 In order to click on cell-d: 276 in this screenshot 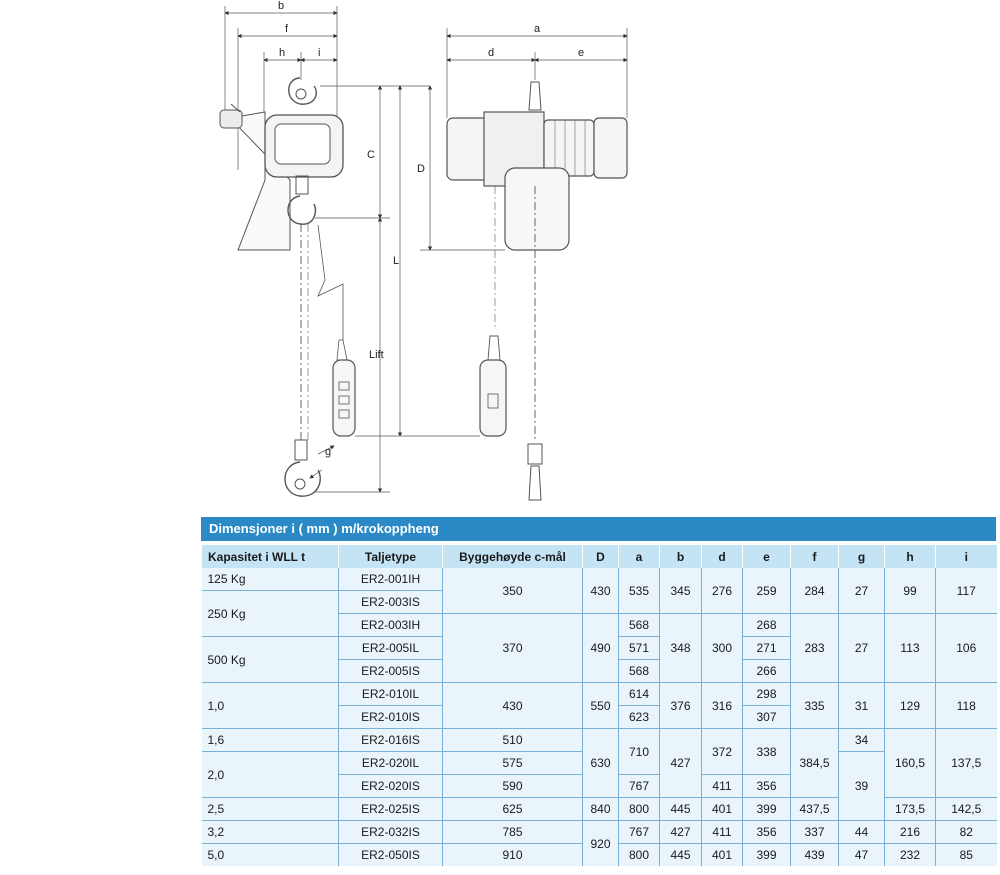, I will do `click(722, 591)`.